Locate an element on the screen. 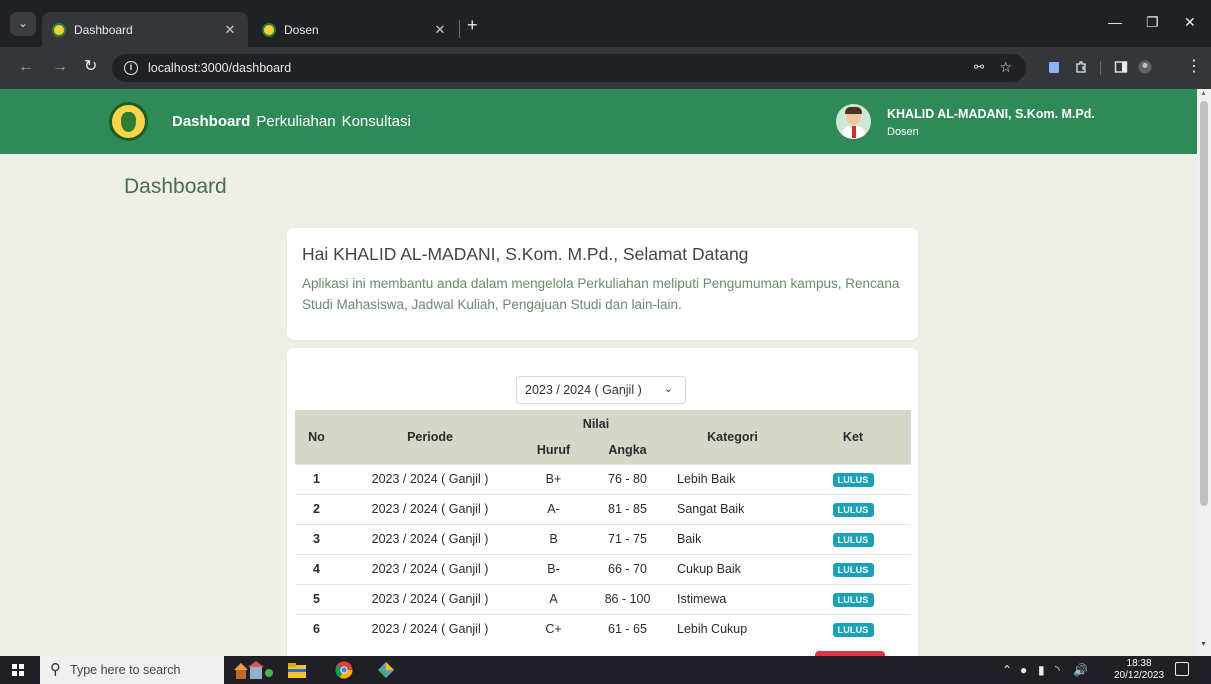 The image size is (1211, 684). search-placeholder: Type here to search is located at coordinates (125, 670).